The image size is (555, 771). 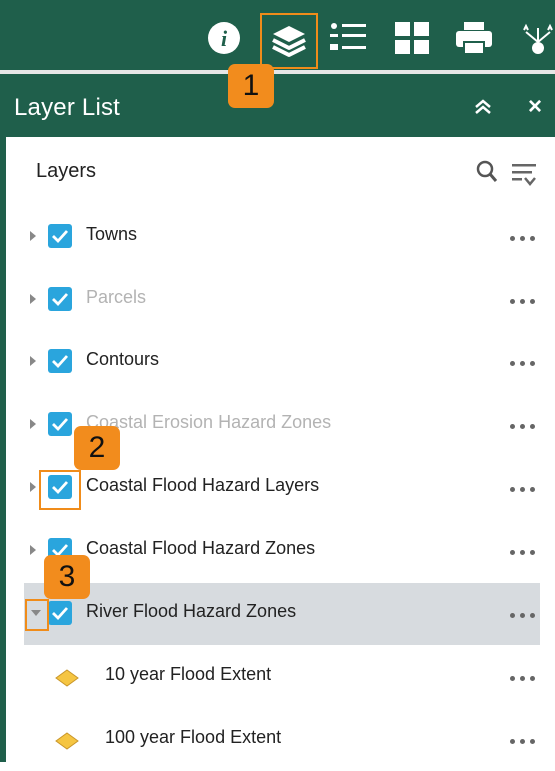 What do you see at coordinates (191, 611) in the screenshot?
I see `layer-label: River Flood Hazard Zones` at bounding box center [191, 611].